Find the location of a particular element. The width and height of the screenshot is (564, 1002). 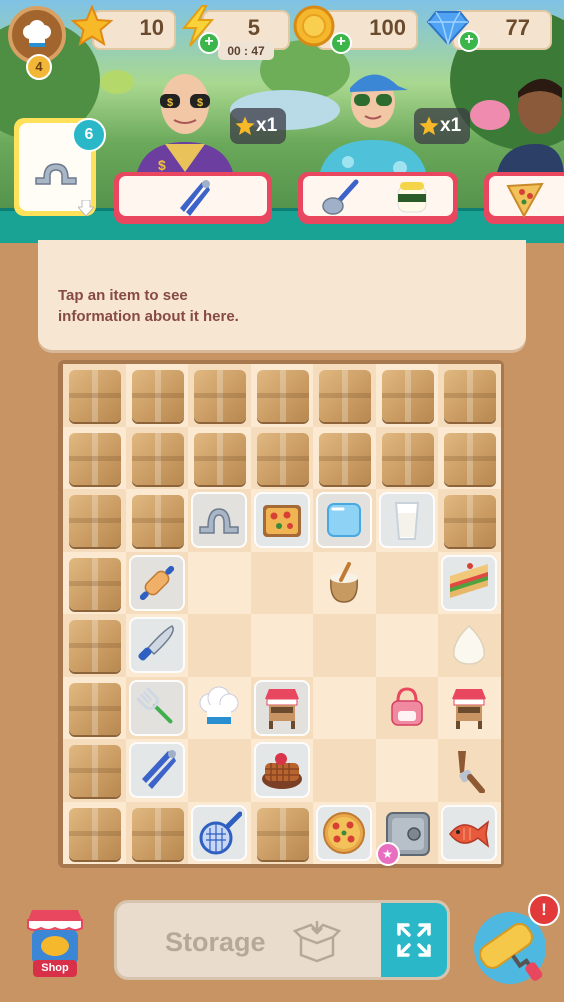

customer-third is located at coordinates (530, 123).